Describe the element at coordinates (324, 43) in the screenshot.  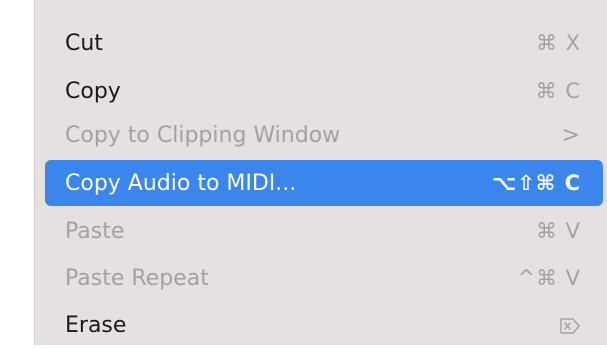
I see `menu-item-cut: Cut ⌘ X` at that location.